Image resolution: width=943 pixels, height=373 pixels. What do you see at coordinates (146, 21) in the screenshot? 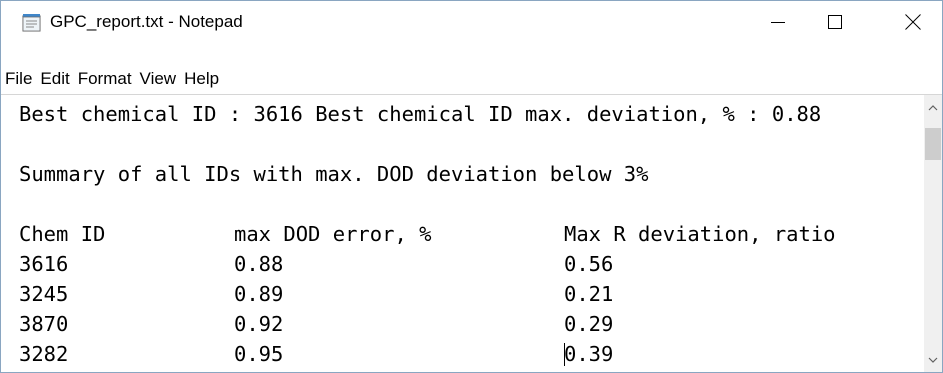
I see `window-title: GPC_report.txt - Notepad` at bounding box center [146, 21].